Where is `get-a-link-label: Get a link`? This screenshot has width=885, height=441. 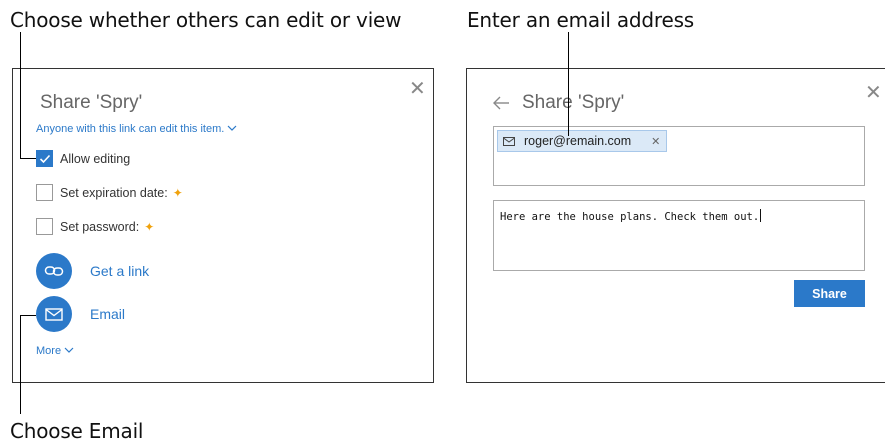
get-a-link-label: Get a link is located at coordinates (120, 271).